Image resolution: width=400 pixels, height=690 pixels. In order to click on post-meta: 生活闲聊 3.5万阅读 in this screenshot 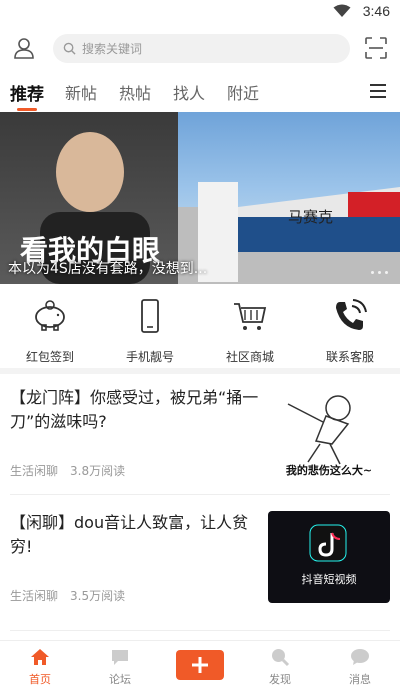, I will do `click(67, 595)`.